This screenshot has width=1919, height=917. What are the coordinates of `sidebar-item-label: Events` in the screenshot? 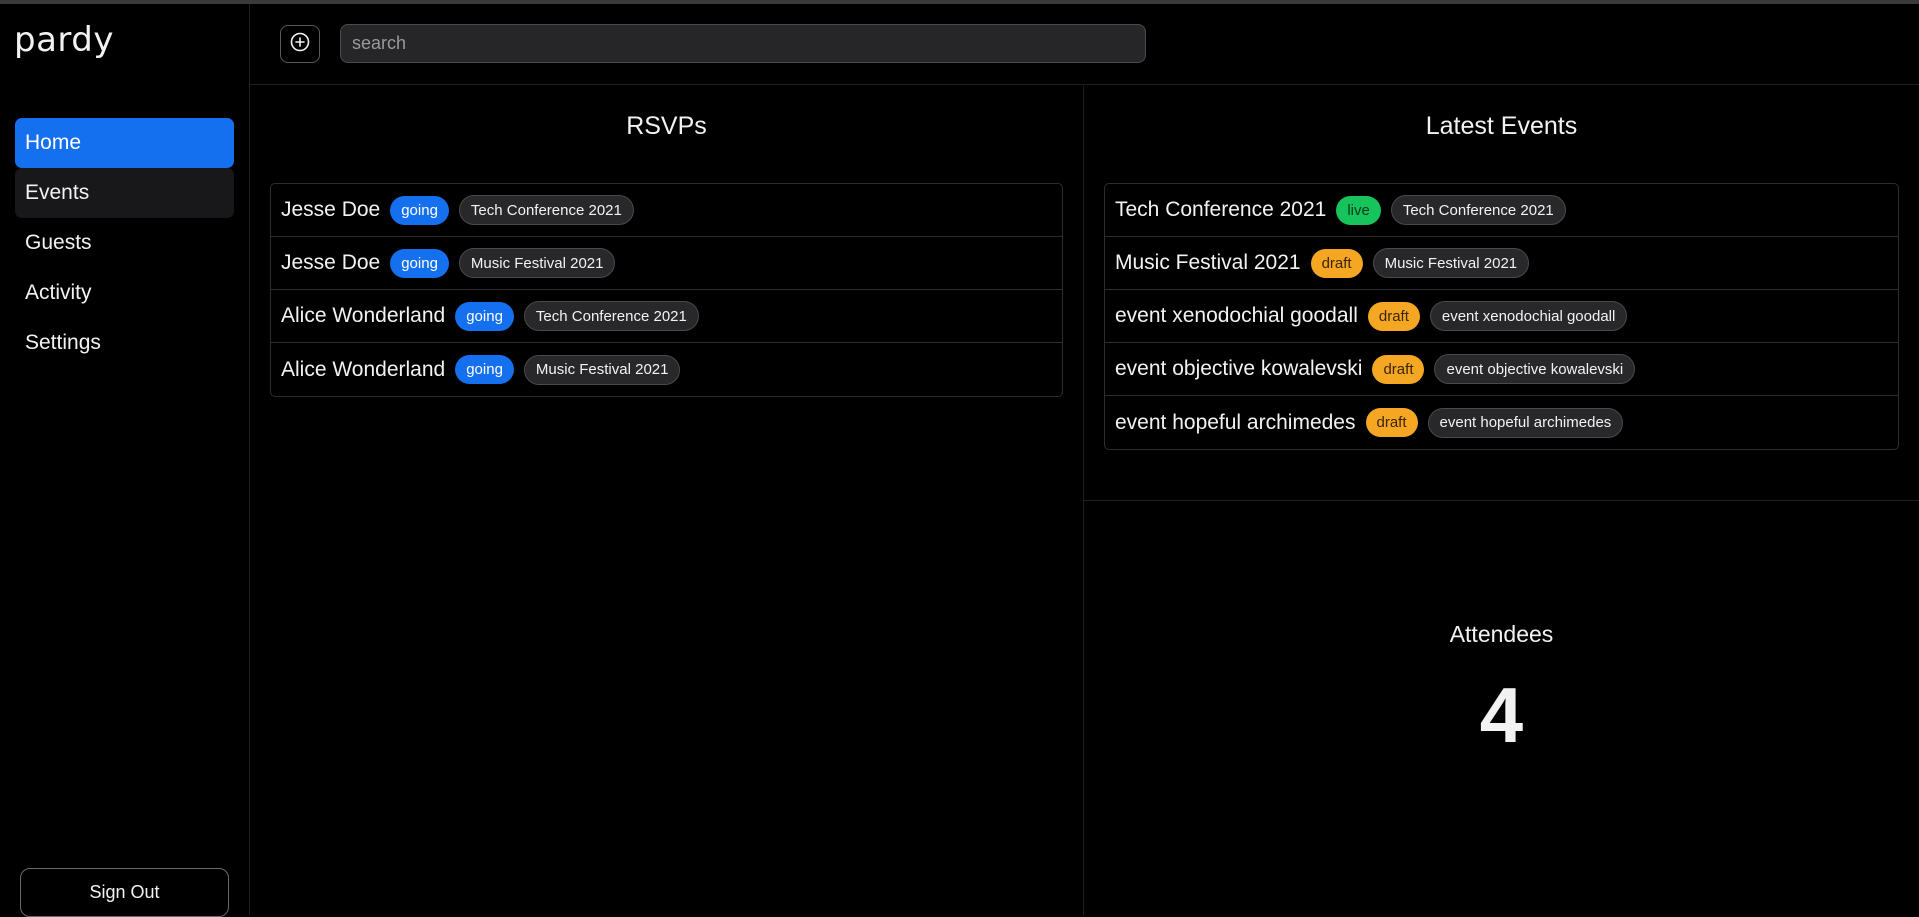 It's located at (57, 192).